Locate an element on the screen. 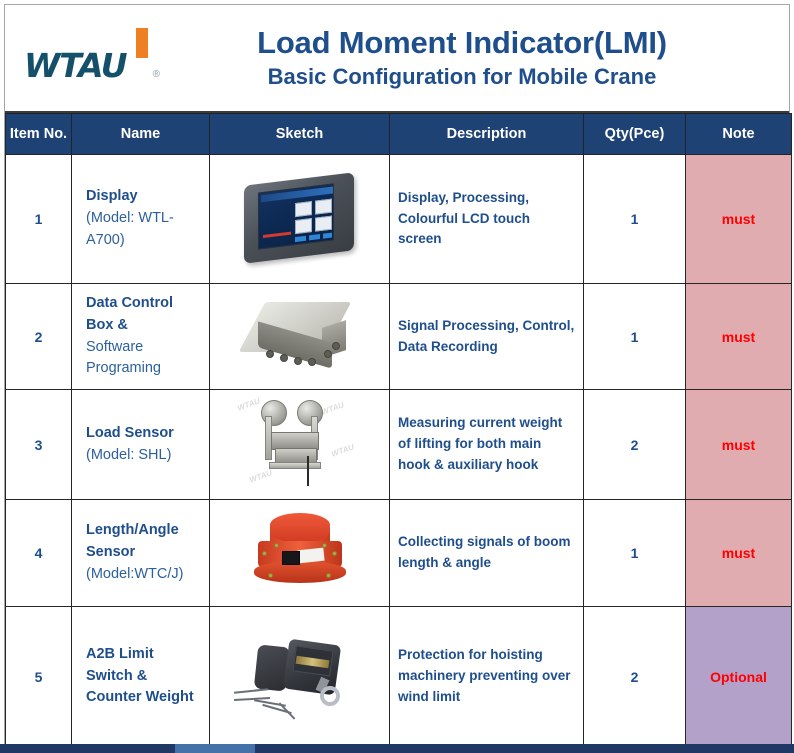 This screenshot has height=753, width=794. page-subtitle: Basic Configuration for Mobile Crane is located at coordinates (462, 77).